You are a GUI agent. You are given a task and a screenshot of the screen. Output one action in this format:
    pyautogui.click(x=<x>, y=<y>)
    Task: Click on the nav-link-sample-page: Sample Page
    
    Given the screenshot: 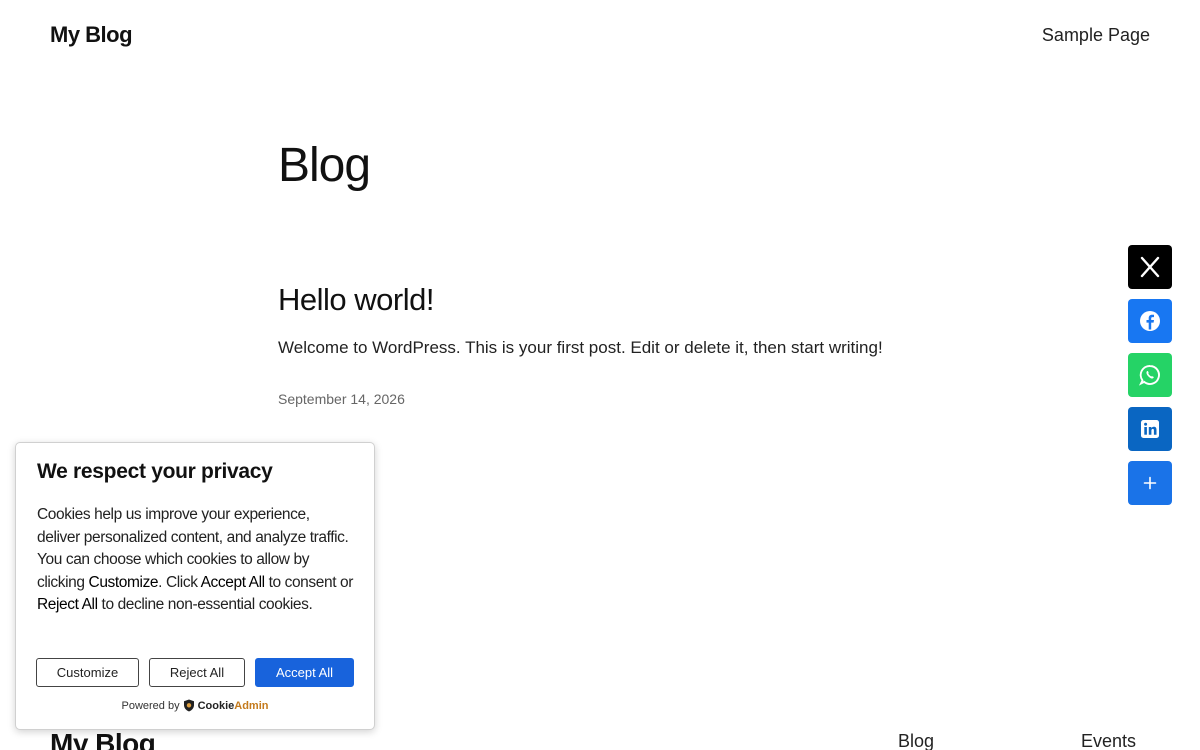 What is the action you would take?
    pyautogui.click(x=1096, y=35)
    